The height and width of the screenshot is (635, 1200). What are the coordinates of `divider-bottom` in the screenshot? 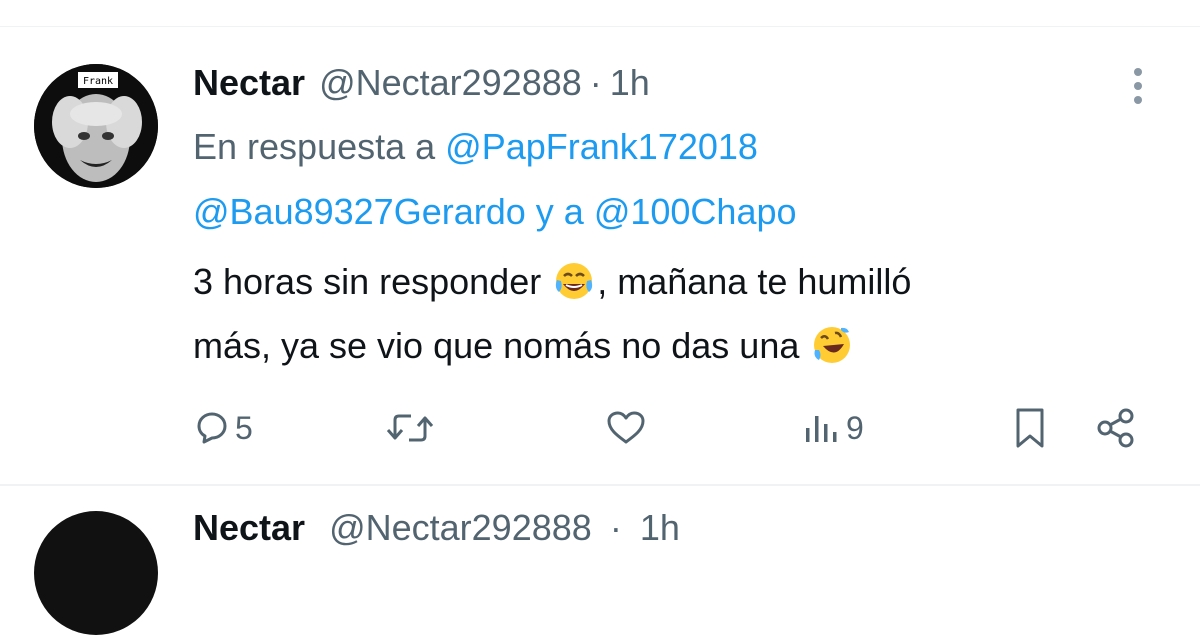 It's located at (600, 485).